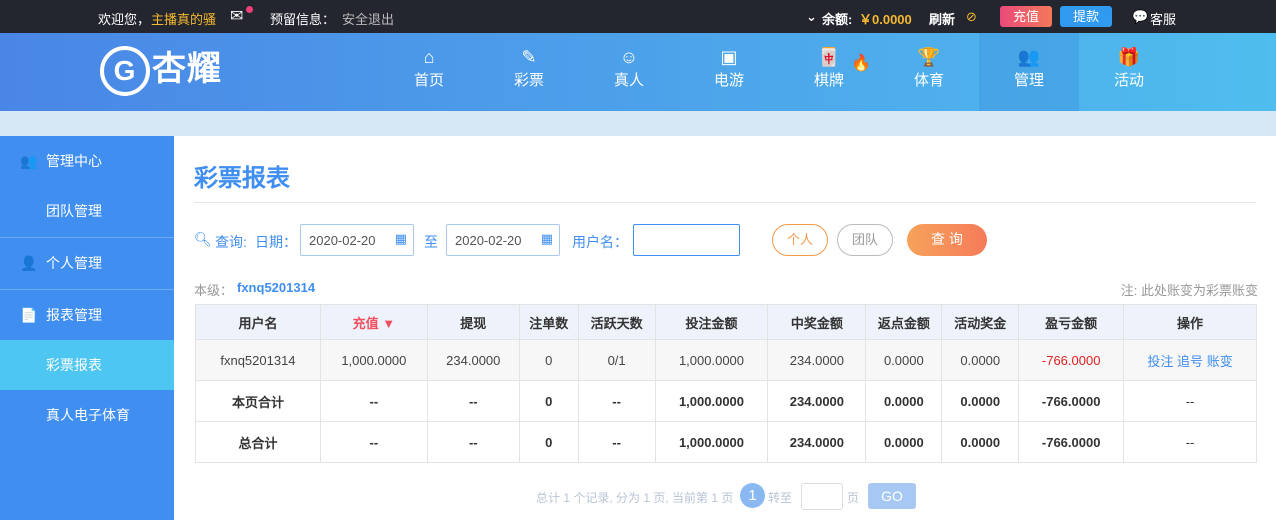 This screenshot has width=1276, height=520. Describe the element at coordinates (357, 240) in the screenshot. I see `date-from-input: 2020-02-20 ▦` at that location.